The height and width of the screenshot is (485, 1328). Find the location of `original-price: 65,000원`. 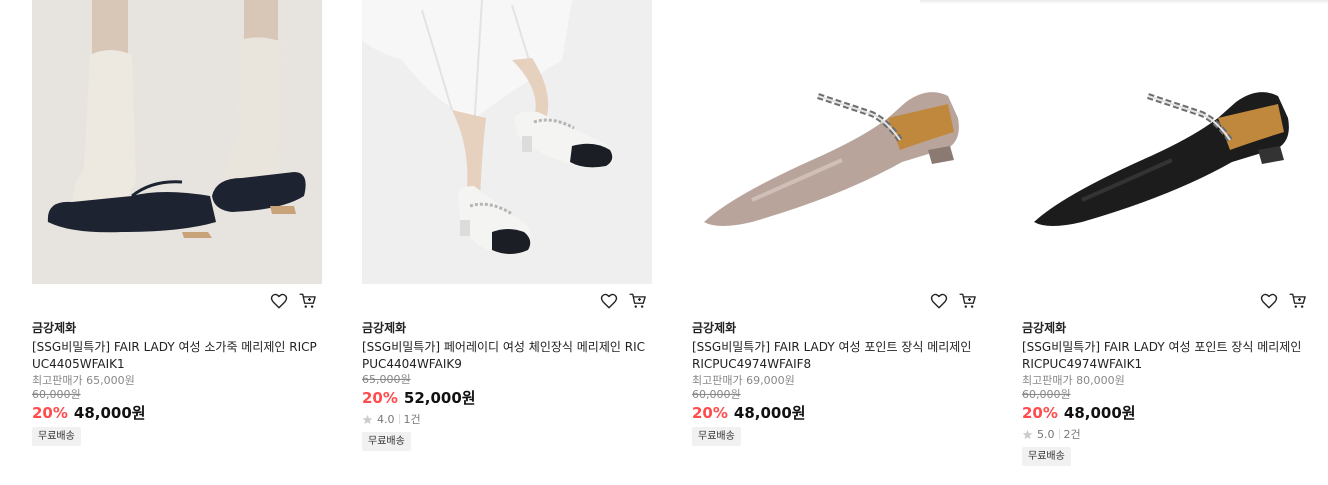

original-price: 65,000원 is located at coordinates (386, 379).